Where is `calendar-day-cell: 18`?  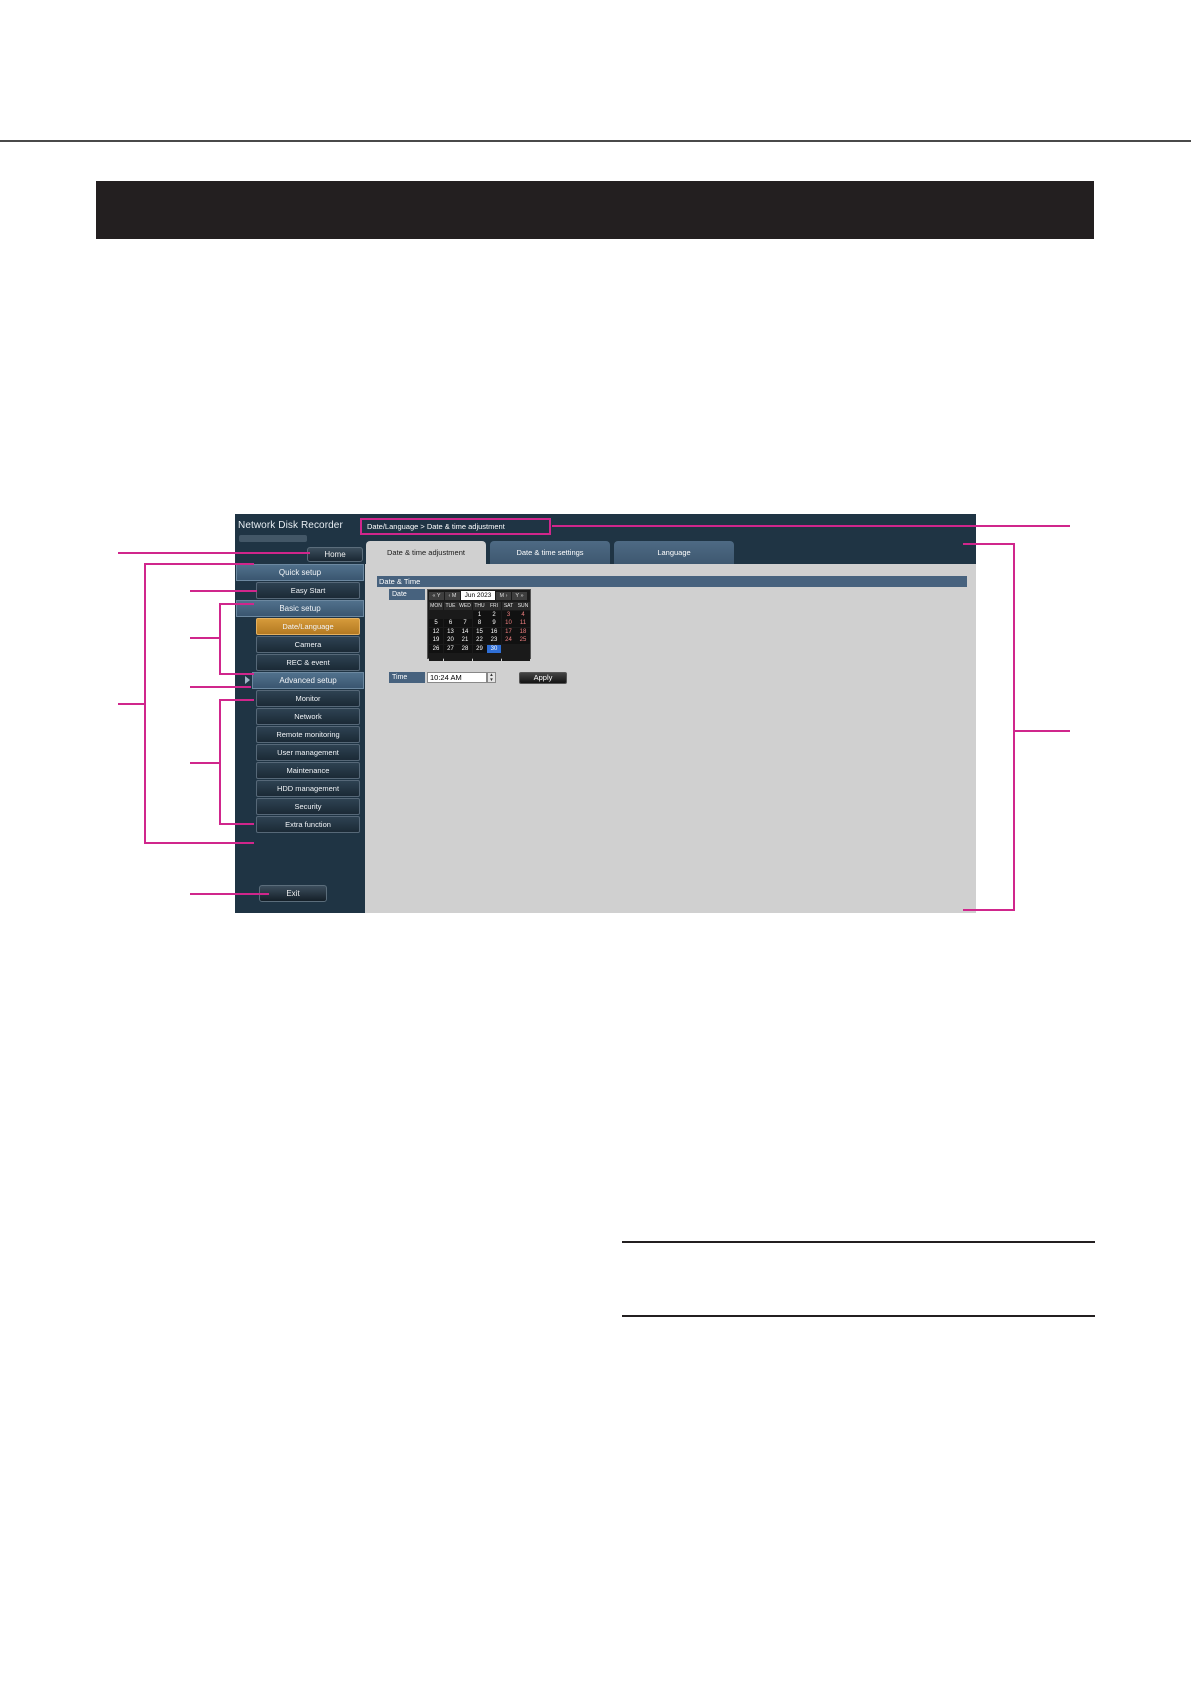 calendar-day-cell: 18 is located at coordinates (523, 631).